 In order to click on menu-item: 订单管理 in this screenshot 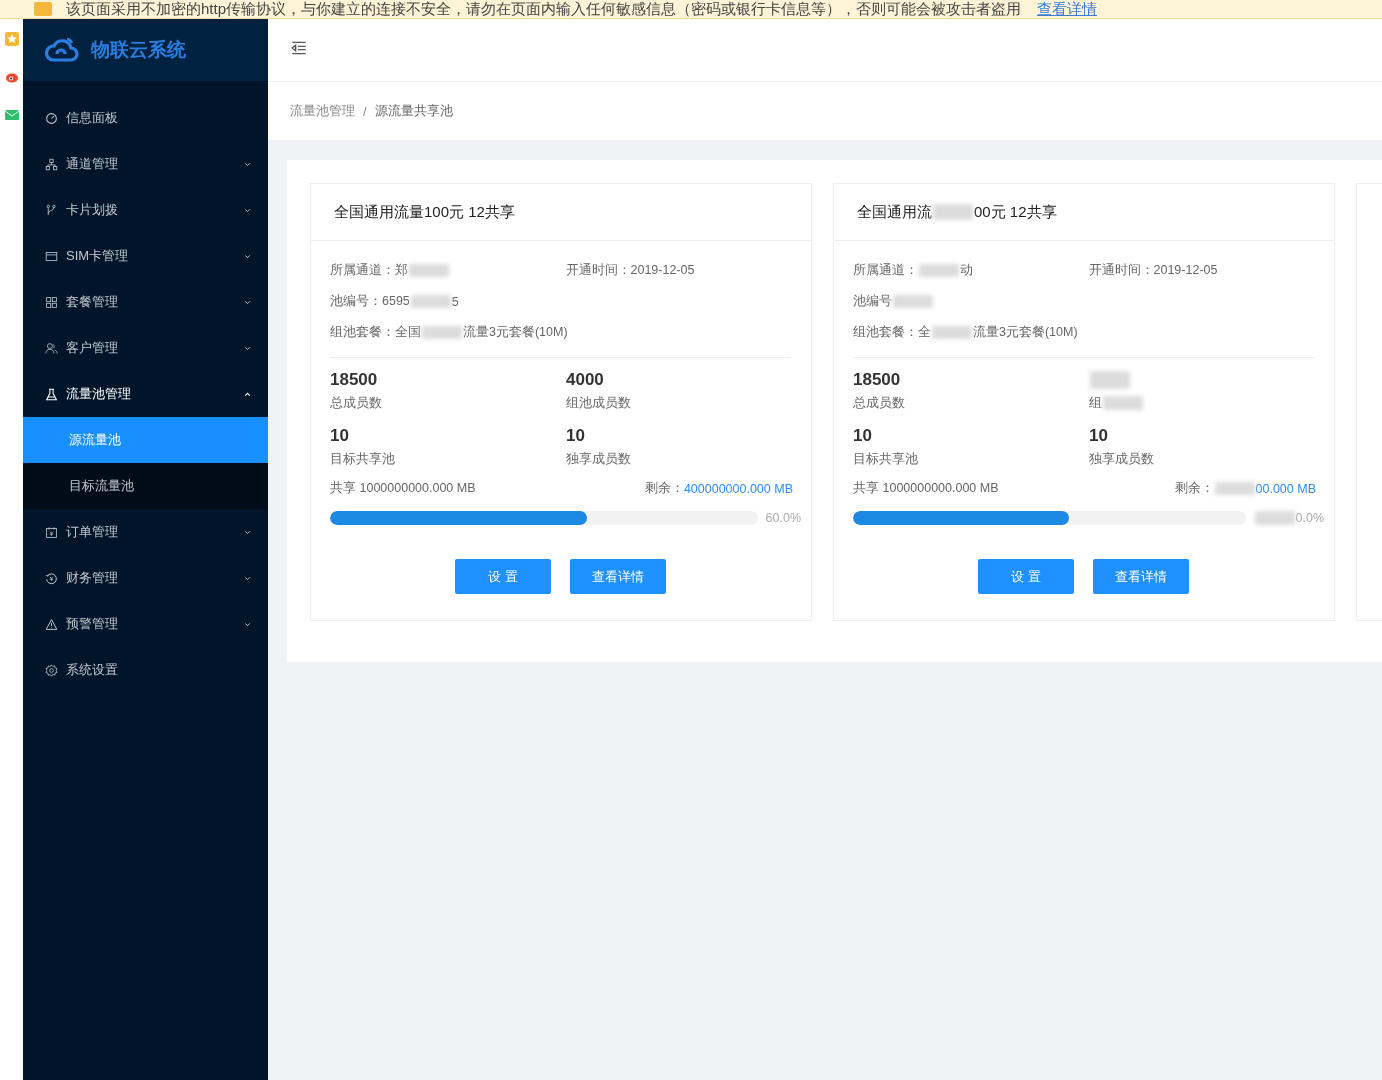, I will do `click(145, 532)`.